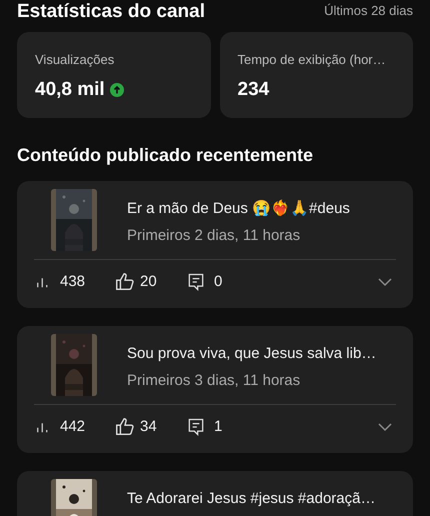 The image size is (430, 516). I want to click on stat-value: 40,8 mil, so click(70, 90).